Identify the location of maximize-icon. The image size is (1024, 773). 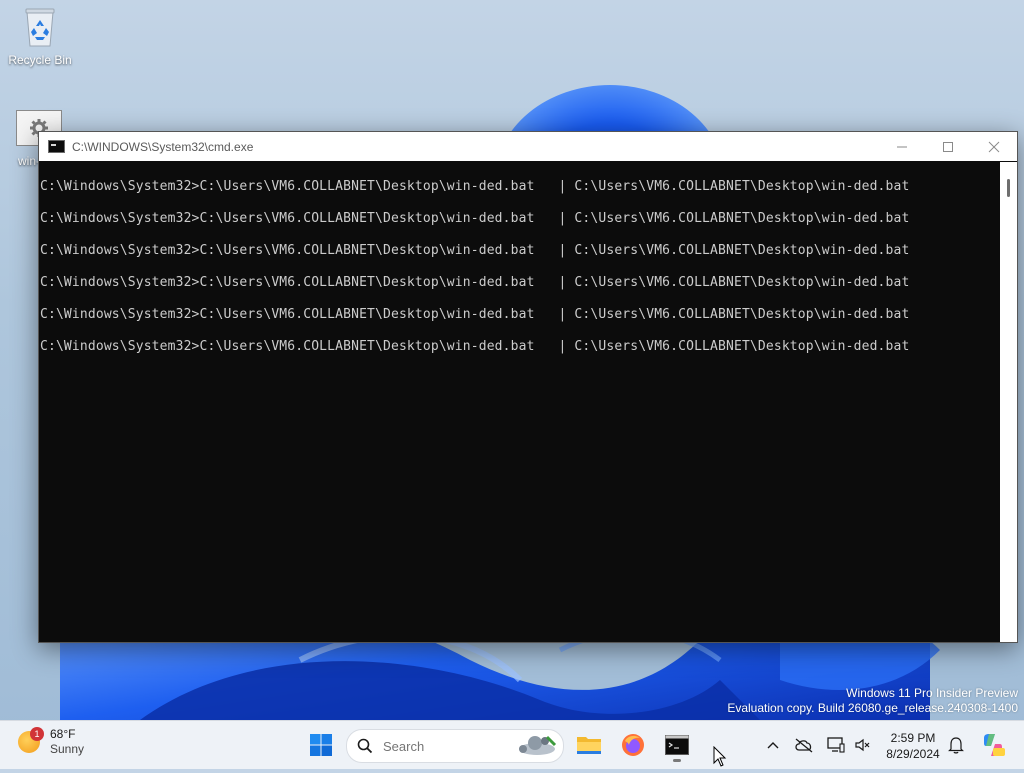
(948, 146).